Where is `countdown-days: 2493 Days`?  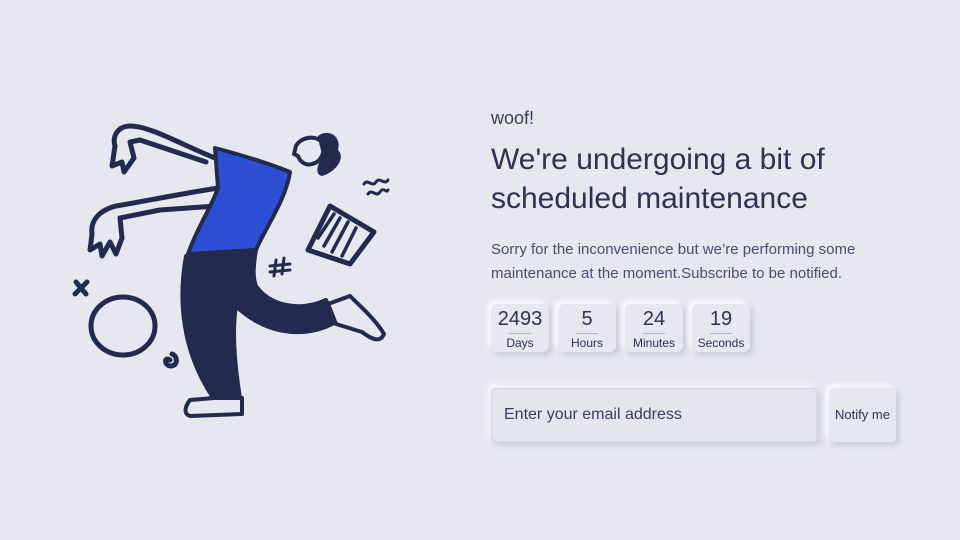 countdown-days: 2493 Days is located at coordinates (520, 328).